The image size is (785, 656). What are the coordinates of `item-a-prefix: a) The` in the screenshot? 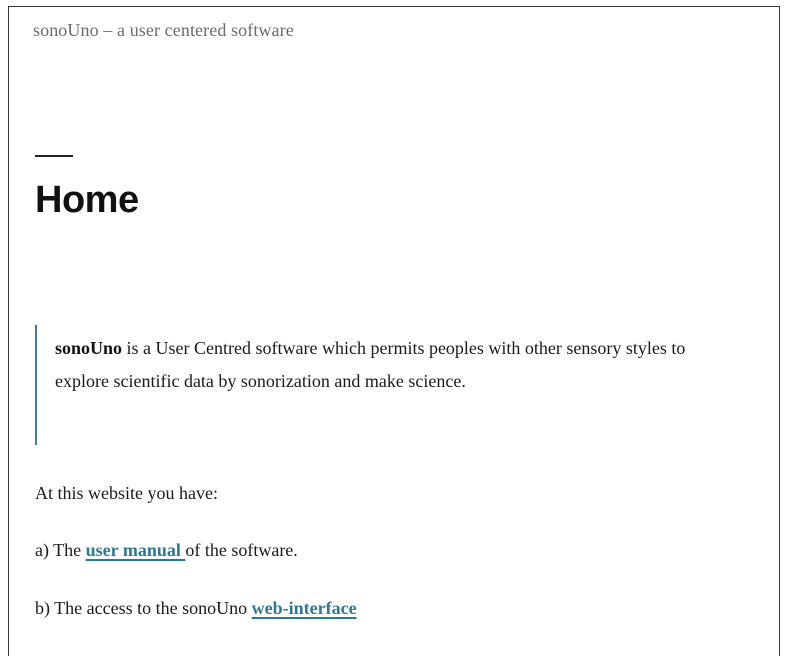 It's located at (60, 550).